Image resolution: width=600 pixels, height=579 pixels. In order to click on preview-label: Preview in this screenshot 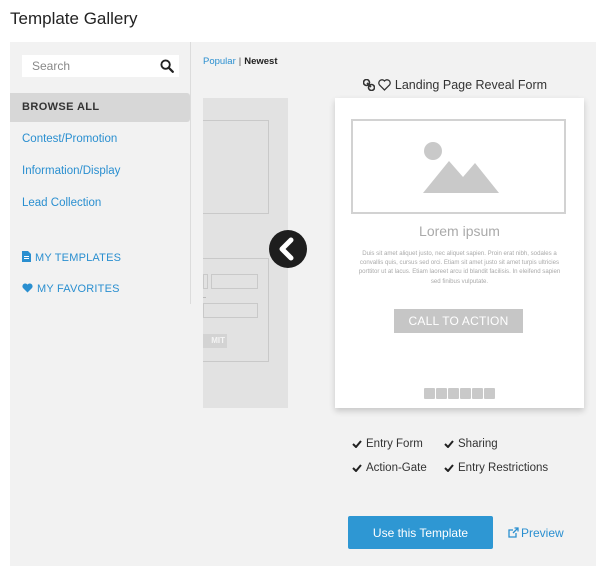, I will do `click(542, 533)`.